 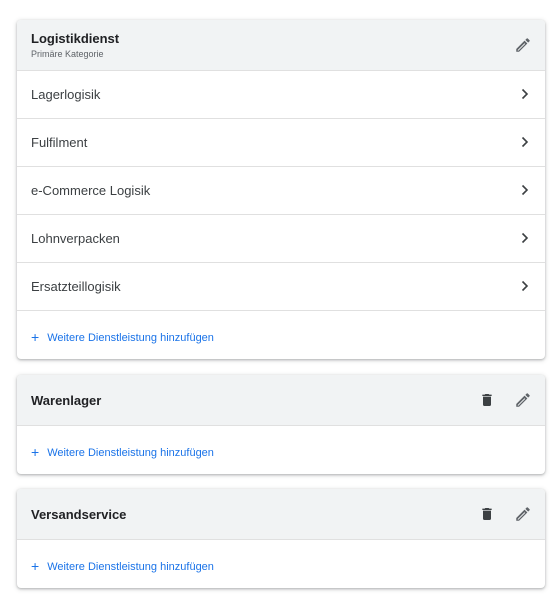 I want to click on service-item-ersatzteillogisik: Ersatzteillogisik, so click(x=281, y=287).